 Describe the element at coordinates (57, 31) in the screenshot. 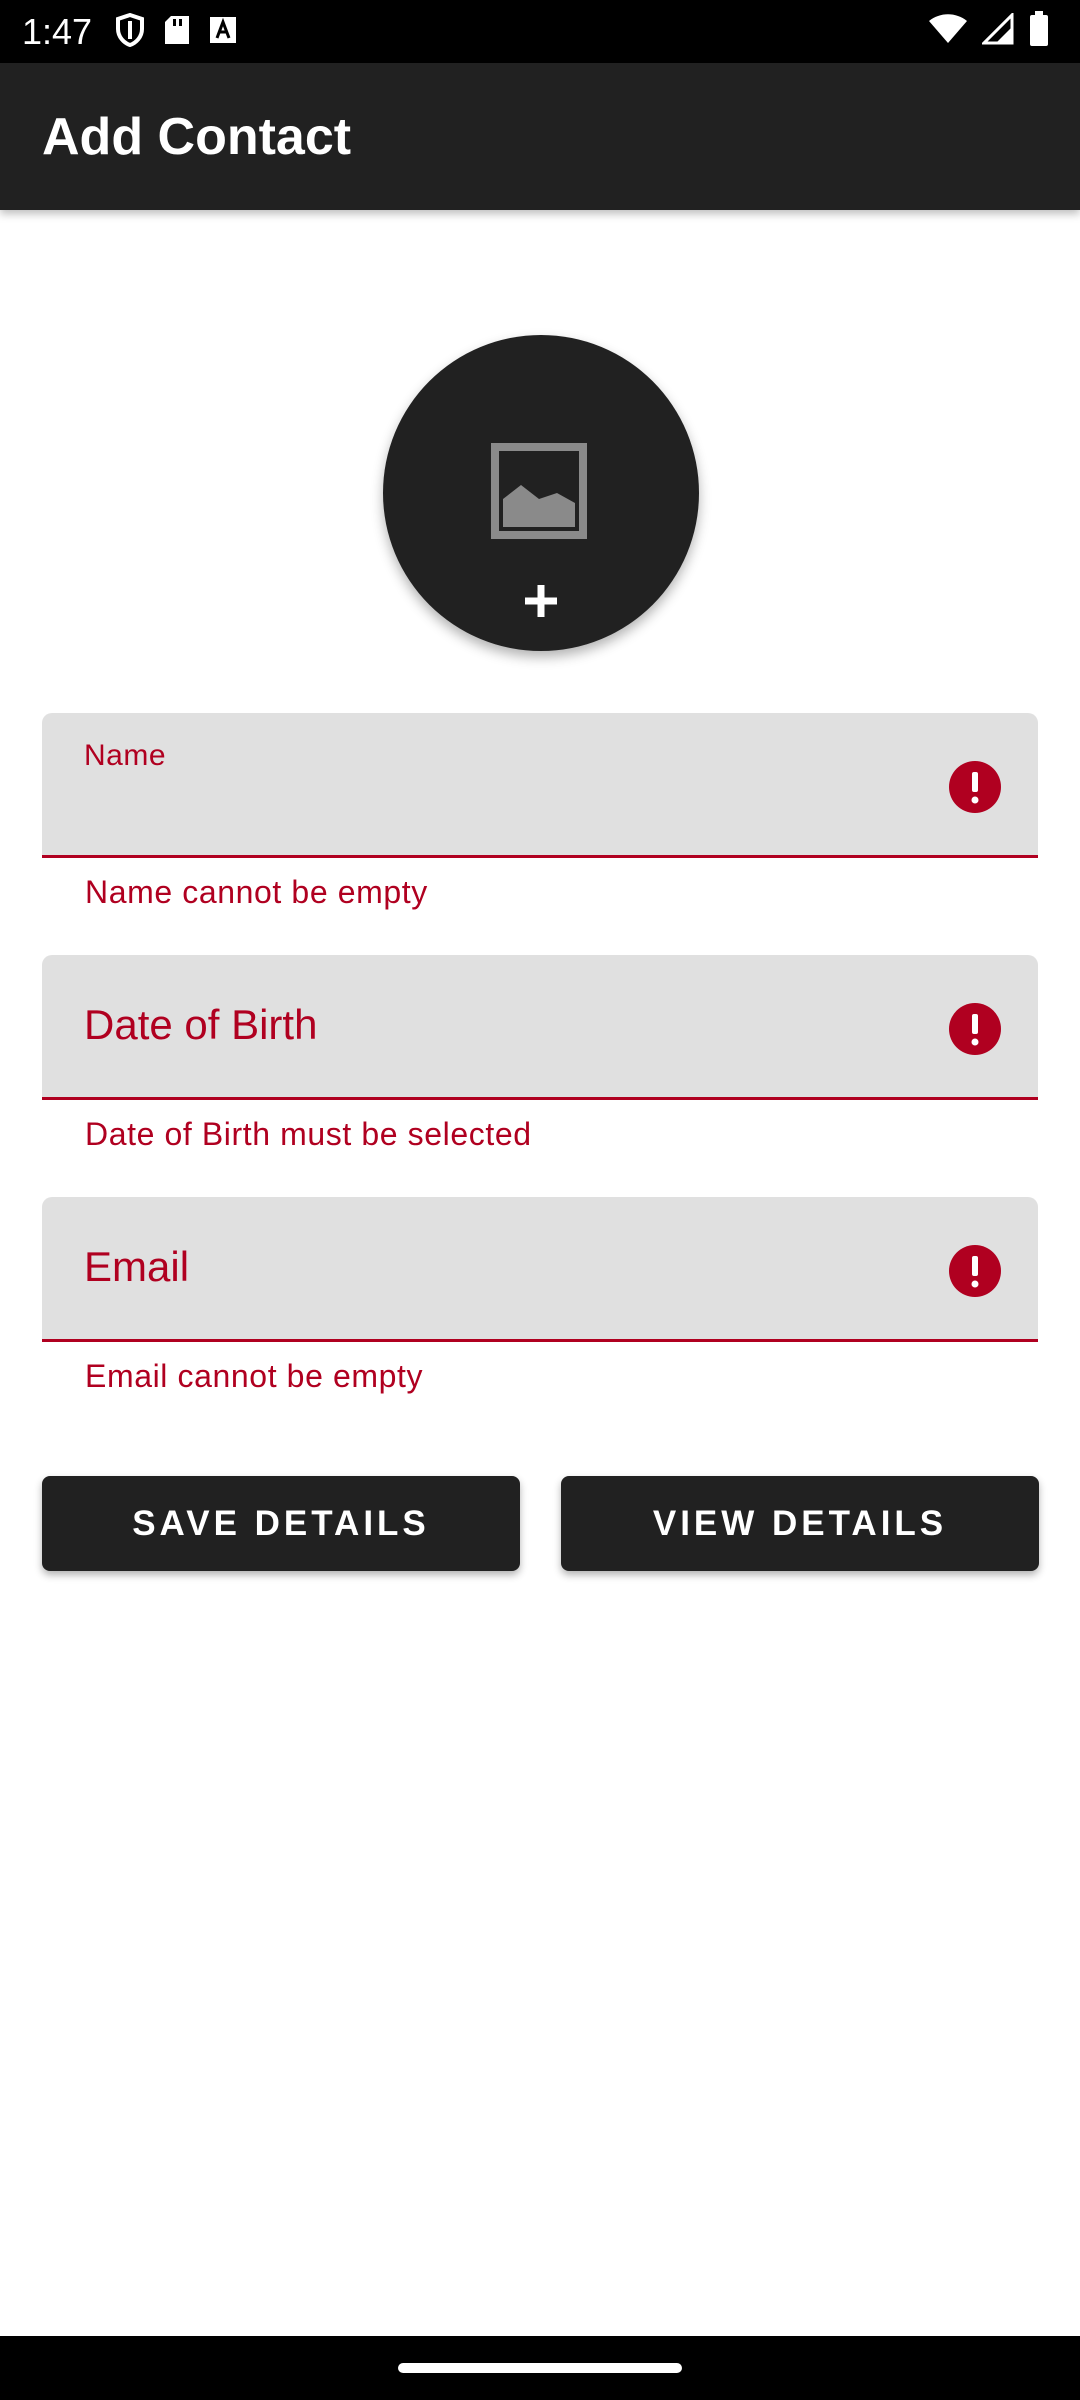

I see `status-time: 1:47` at that location.